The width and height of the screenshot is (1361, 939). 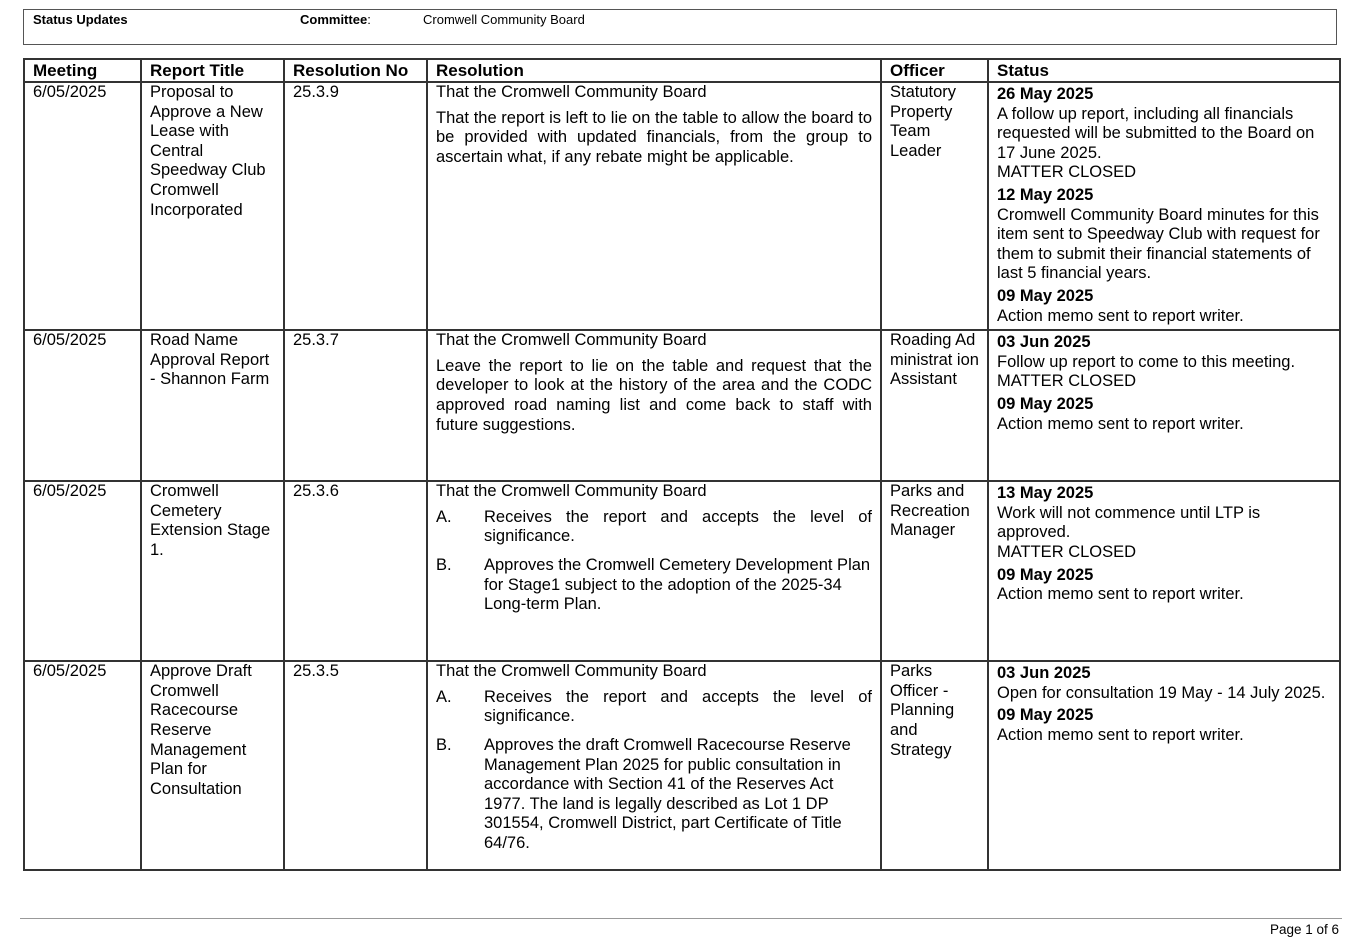 What do you see at coordinates (681, 918) in the screenshot?
I see `footer-divider` at bounding box center [681, 918].